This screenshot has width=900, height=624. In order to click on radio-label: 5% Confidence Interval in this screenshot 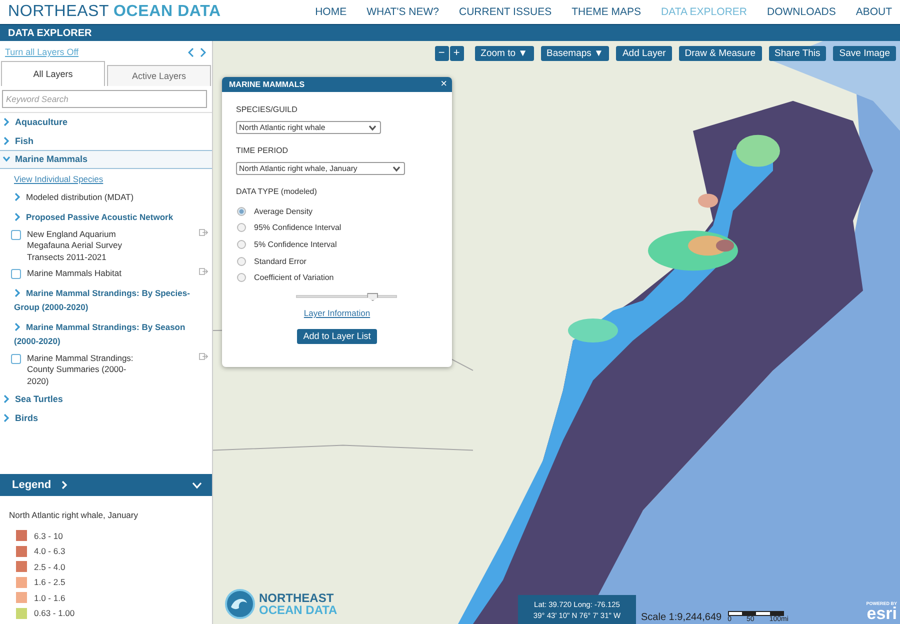, I will do `click(295, 244)`.